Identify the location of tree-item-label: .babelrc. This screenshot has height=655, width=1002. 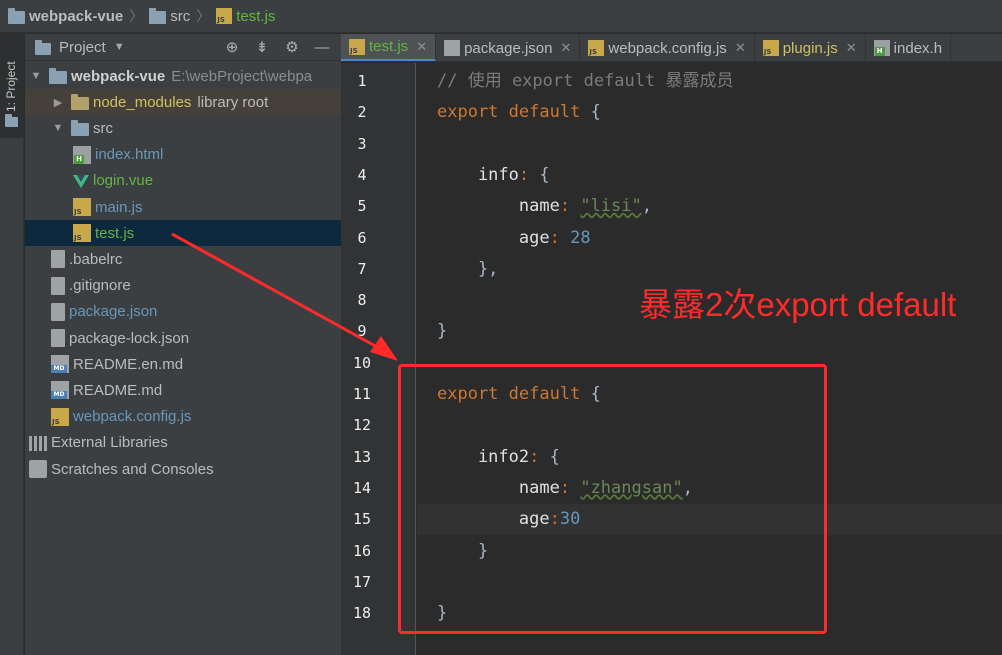
(96, 259).